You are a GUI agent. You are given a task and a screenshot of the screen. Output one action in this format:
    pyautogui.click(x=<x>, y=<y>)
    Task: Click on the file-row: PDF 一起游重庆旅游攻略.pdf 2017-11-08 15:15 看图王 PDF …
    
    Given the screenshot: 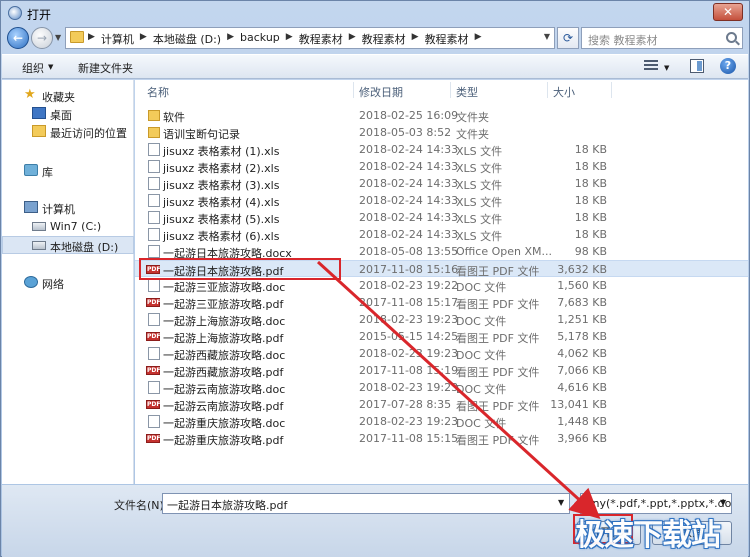 What is the action you would take?
    pyautogui.click(x=441, y=438)
    